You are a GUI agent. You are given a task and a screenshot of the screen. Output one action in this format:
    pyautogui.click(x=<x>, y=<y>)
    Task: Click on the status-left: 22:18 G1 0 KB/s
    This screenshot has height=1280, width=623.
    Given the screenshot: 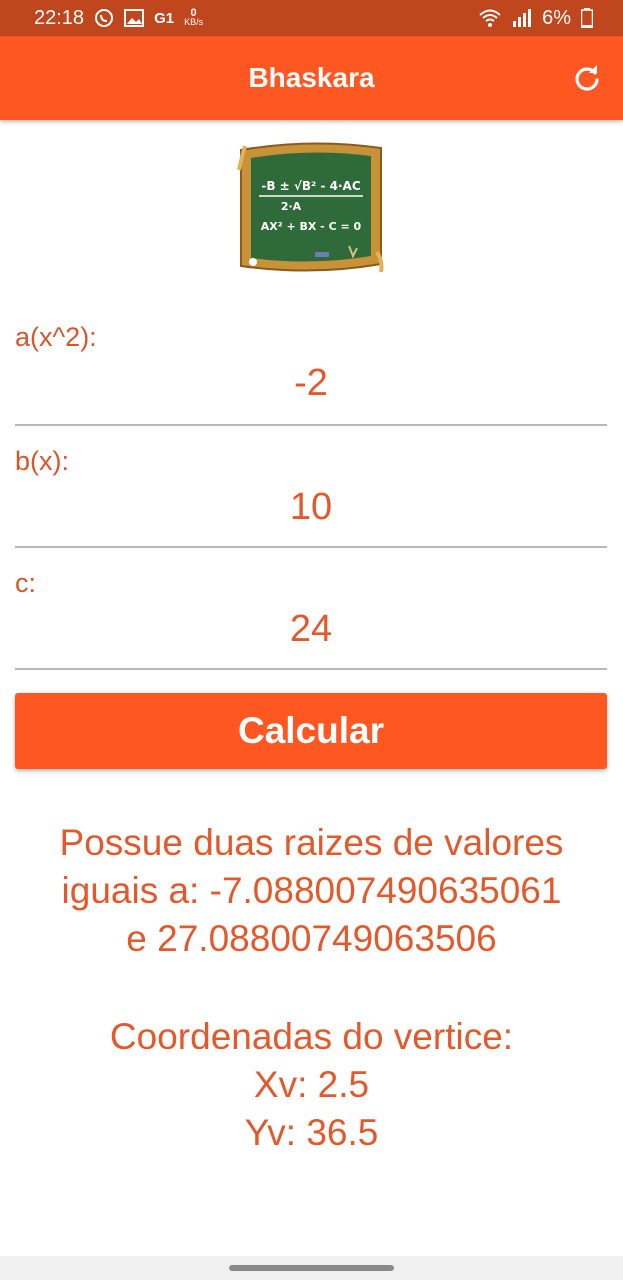 What is the action you would take?
    pyautogui.click(x=118, y=18)
    